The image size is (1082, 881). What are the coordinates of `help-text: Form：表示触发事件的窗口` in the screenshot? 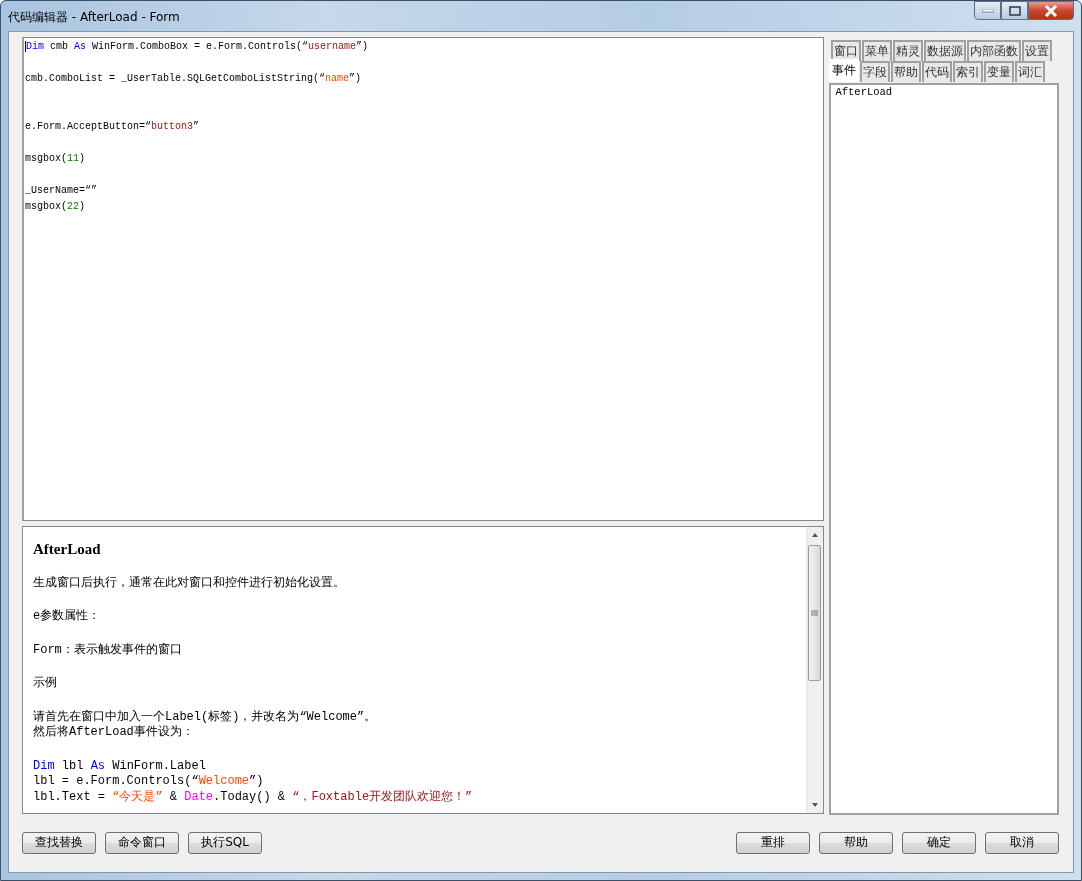 It's located at (107, 649).